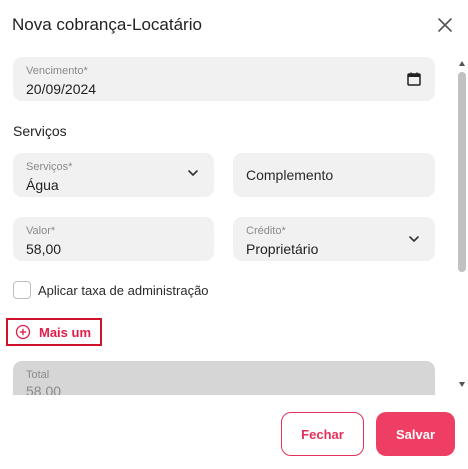  Describe the element at coordinates (42, 185) in the screenshot. I see `service-select-value: Água` at that location.